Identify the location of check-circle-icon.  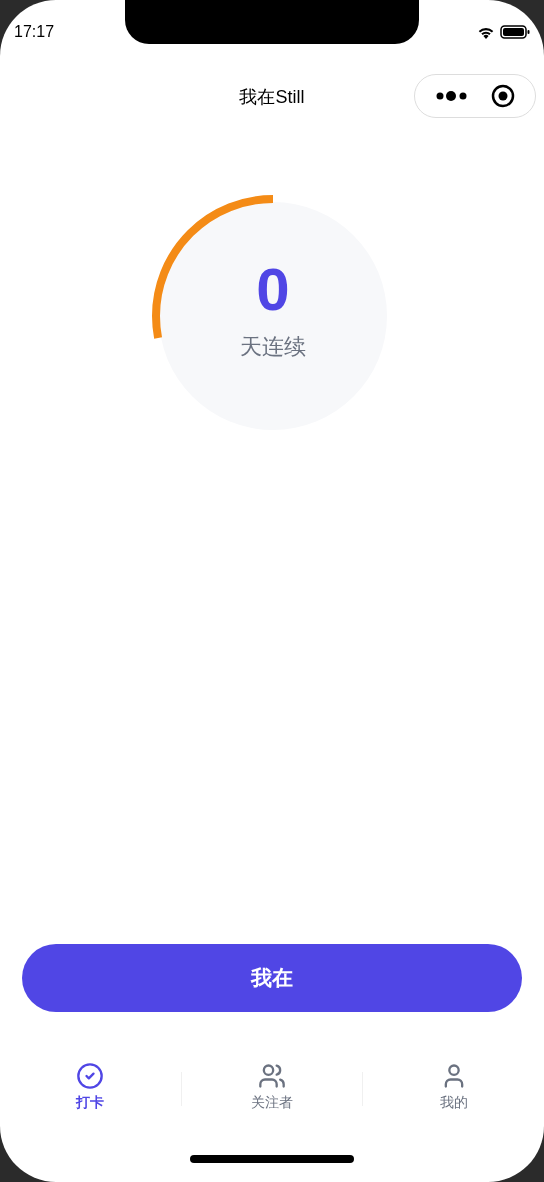
(90, 1076).